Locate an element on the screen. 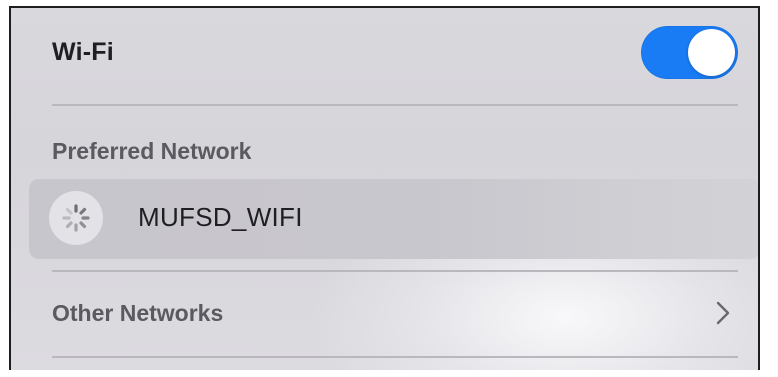 This screenshot has height=377, width=778. wifi-toggle is located at coordinates (689, 52).